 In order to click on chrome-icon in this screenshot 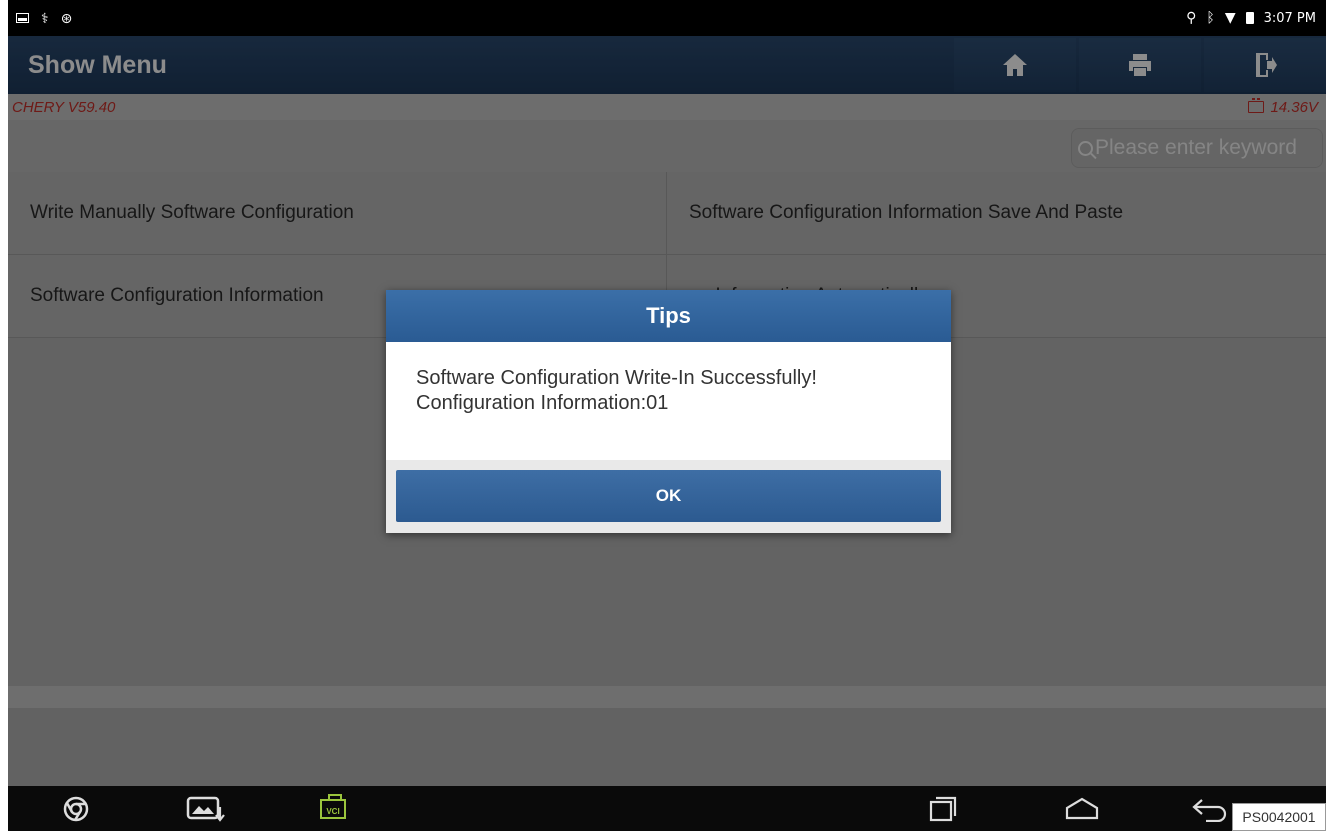, I will do `click(76, 808)`.